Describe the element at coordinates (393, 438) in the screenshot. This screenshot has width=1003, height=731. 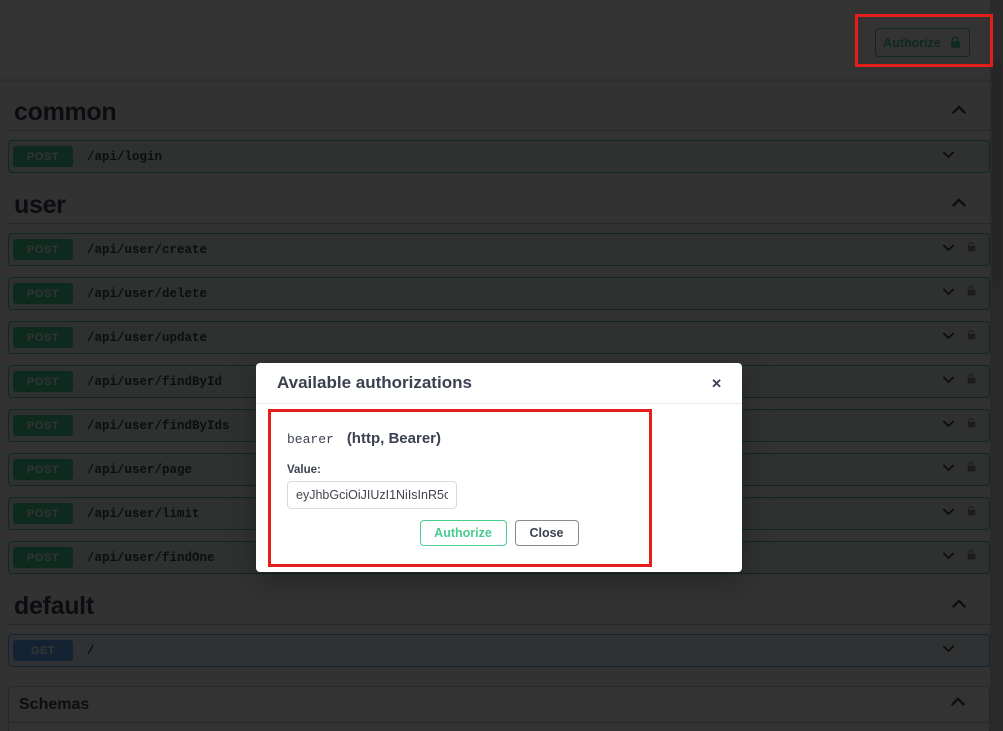
I see `auth-scheme-type: (http, Bearer)` at that location.